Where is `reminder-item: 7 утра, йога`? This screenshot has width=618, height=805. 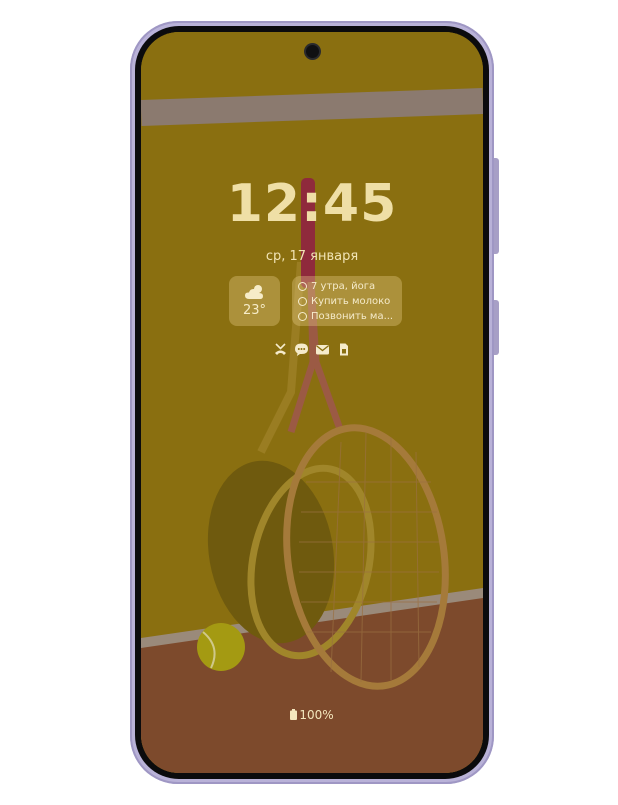
reminder-item: 7 утра, йога is located at coordinates (350, 286).